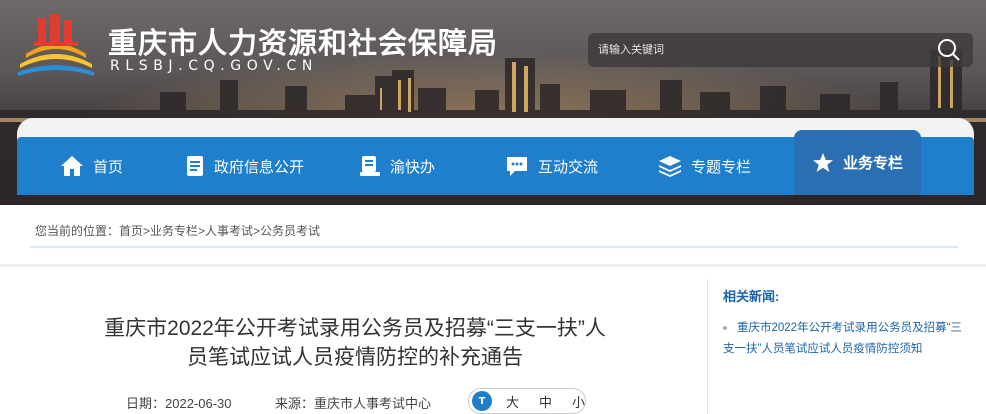 The width and height of the screenshot is (986, 414). Describe the element at coordinates (179, 403) in the screenshot. I see `article-date: 日期：2022-06-30` at that location.